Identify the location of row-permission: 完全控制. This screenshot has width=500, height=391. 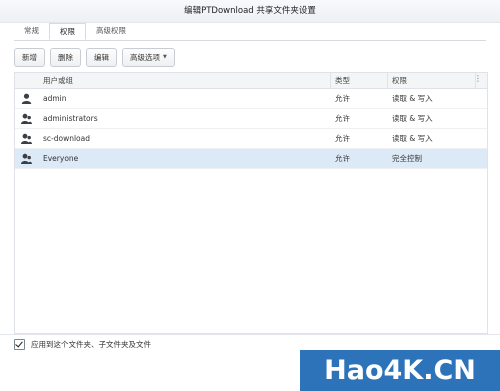
(407, 158).